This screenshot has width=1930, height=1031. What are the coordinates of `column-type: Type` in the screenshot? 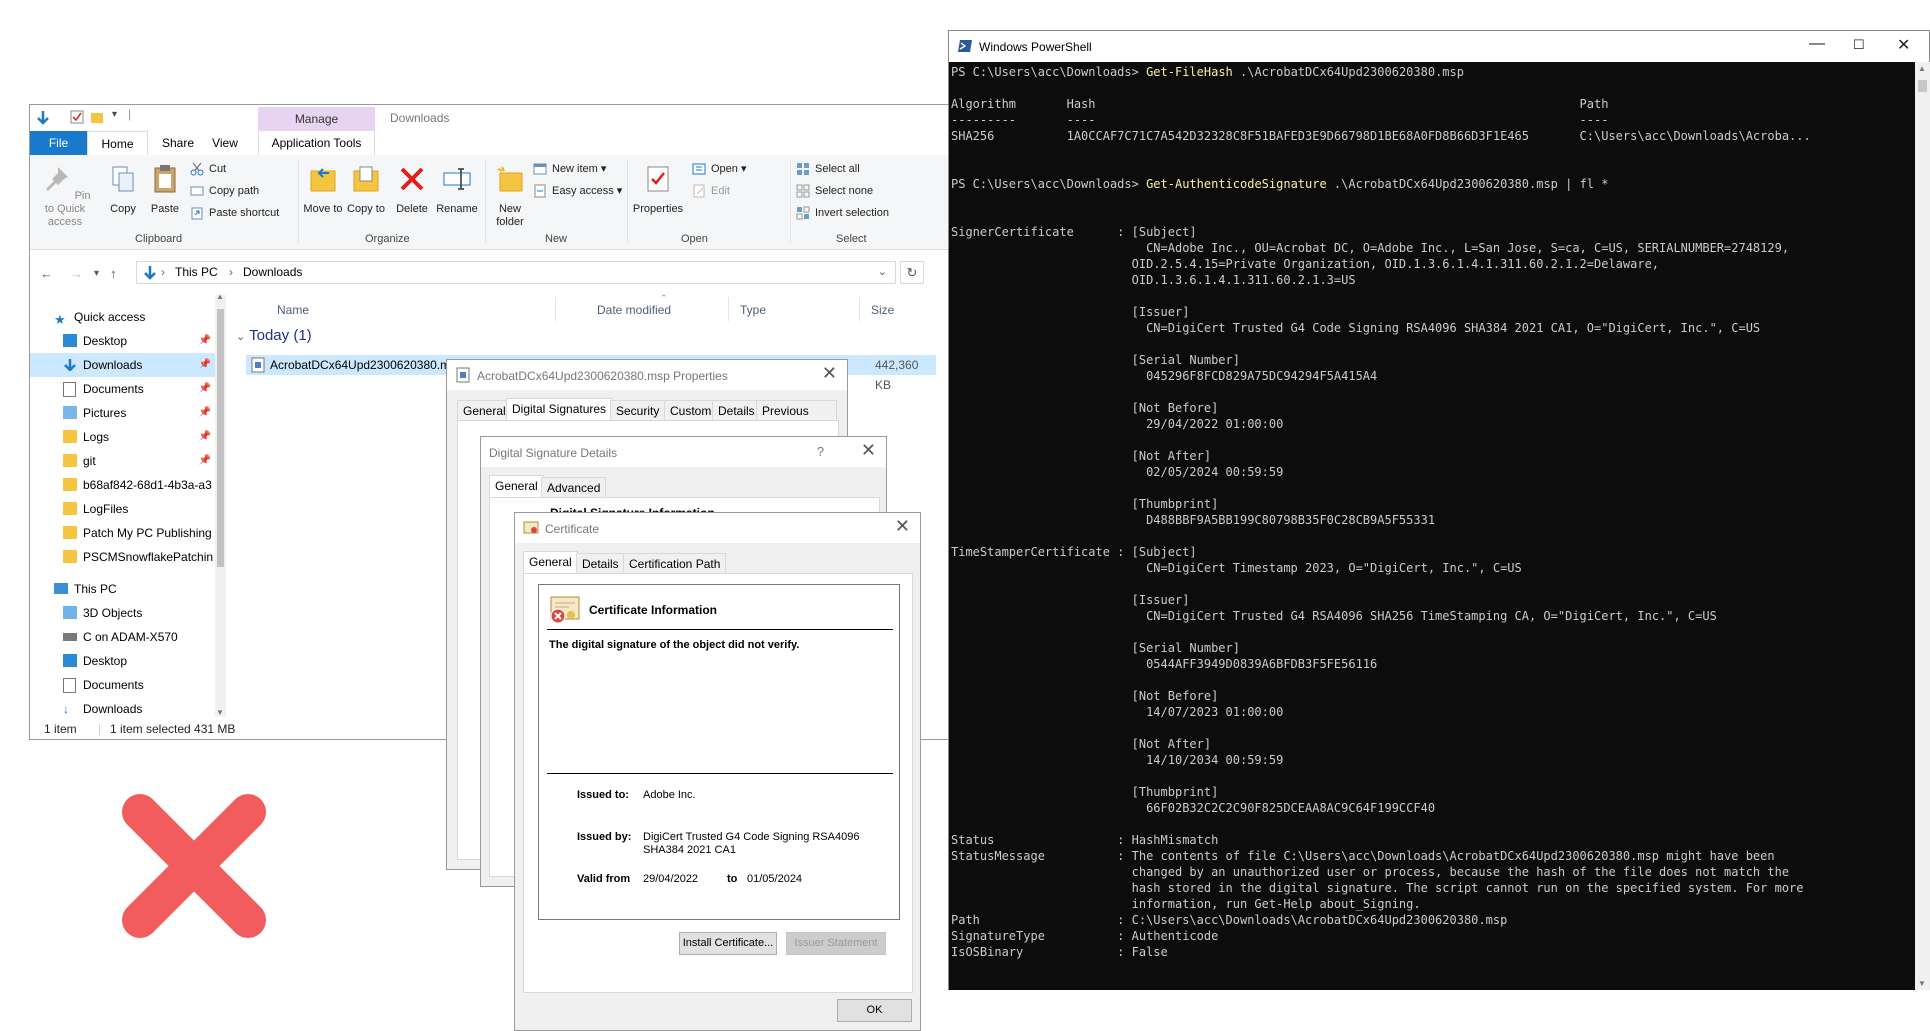 It's located at (753, 310).